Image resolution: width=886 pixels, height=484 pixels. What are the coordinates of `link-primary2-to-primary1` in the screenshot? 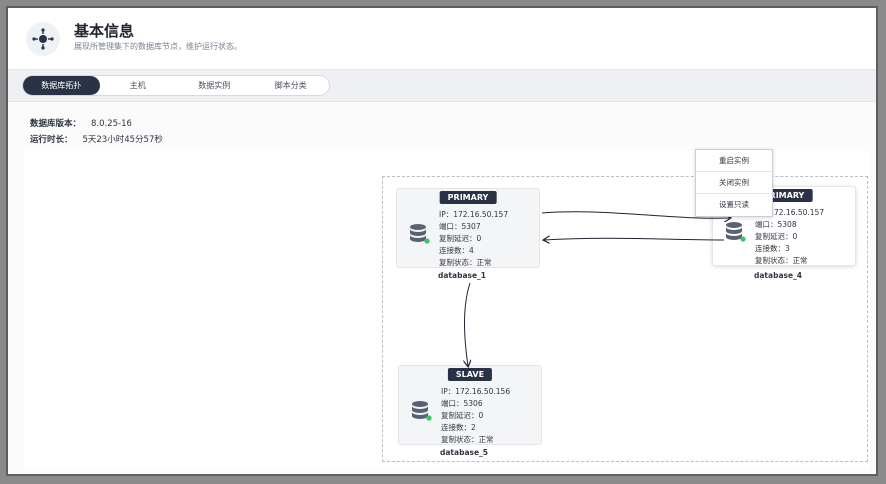 It's located at (634, 239).